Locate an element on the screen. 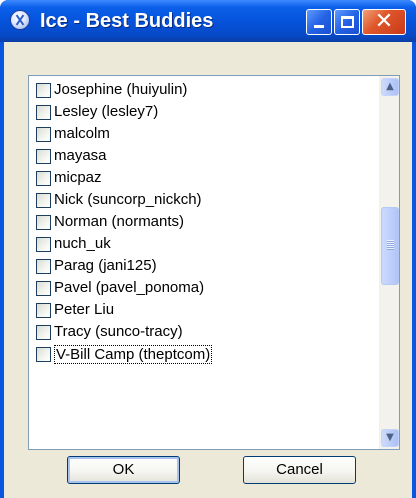 Image resolution: width=416 pixels, height=498 pixels. list-item-focused: V-Bill Camp (theptcom) is located at coordinates (204, 354).